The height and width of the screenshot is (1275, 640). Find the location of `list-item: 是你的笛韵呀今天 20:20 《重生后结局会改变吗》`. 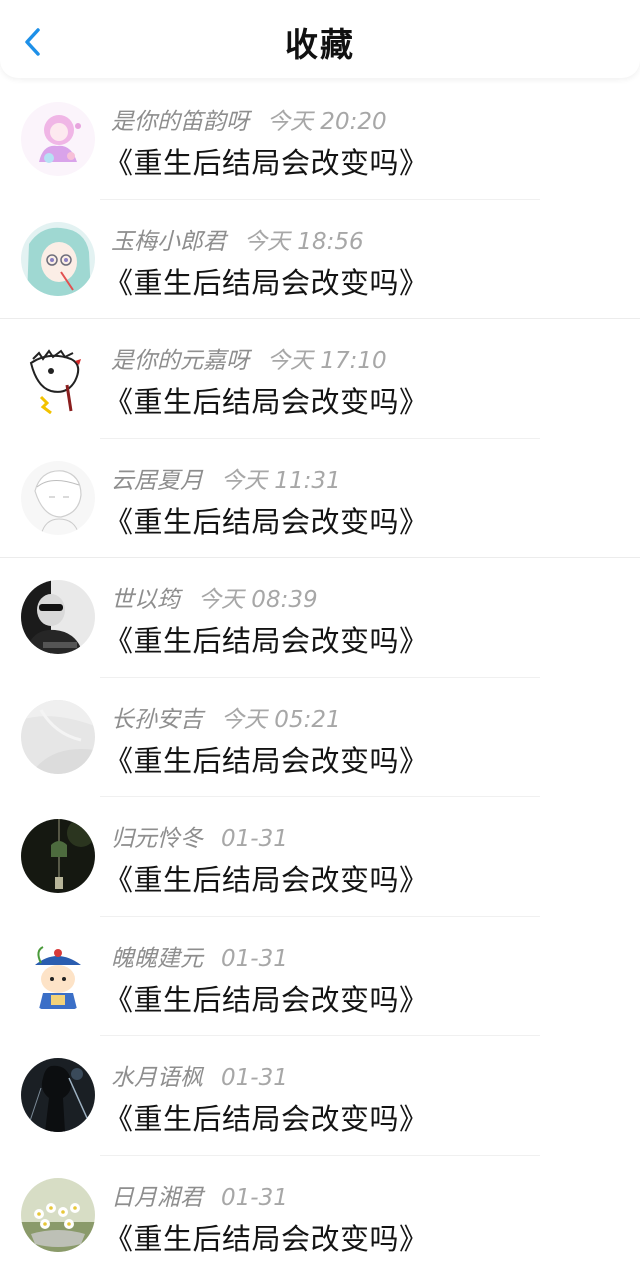

list-item: 是你的笛韵呀今天 20:20 《重生后结局会改变吗》 is located at coordinates (320, 140).